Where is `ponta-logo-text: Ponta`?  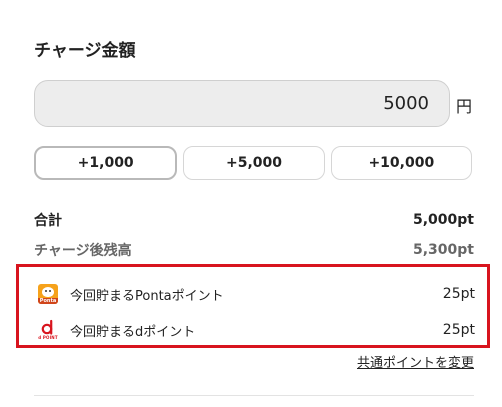 ponta-logo-text: Ponta is located at coordinates (48, 301).